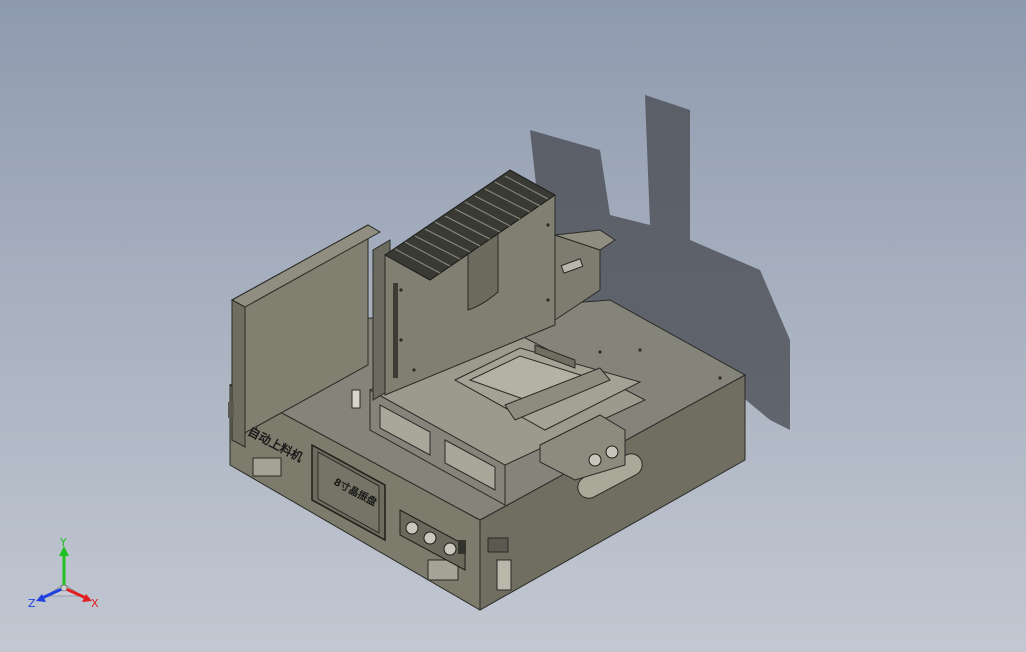  Describe the element at coordinates (356, 399) in the screenshot. I see `sensor` at that location.